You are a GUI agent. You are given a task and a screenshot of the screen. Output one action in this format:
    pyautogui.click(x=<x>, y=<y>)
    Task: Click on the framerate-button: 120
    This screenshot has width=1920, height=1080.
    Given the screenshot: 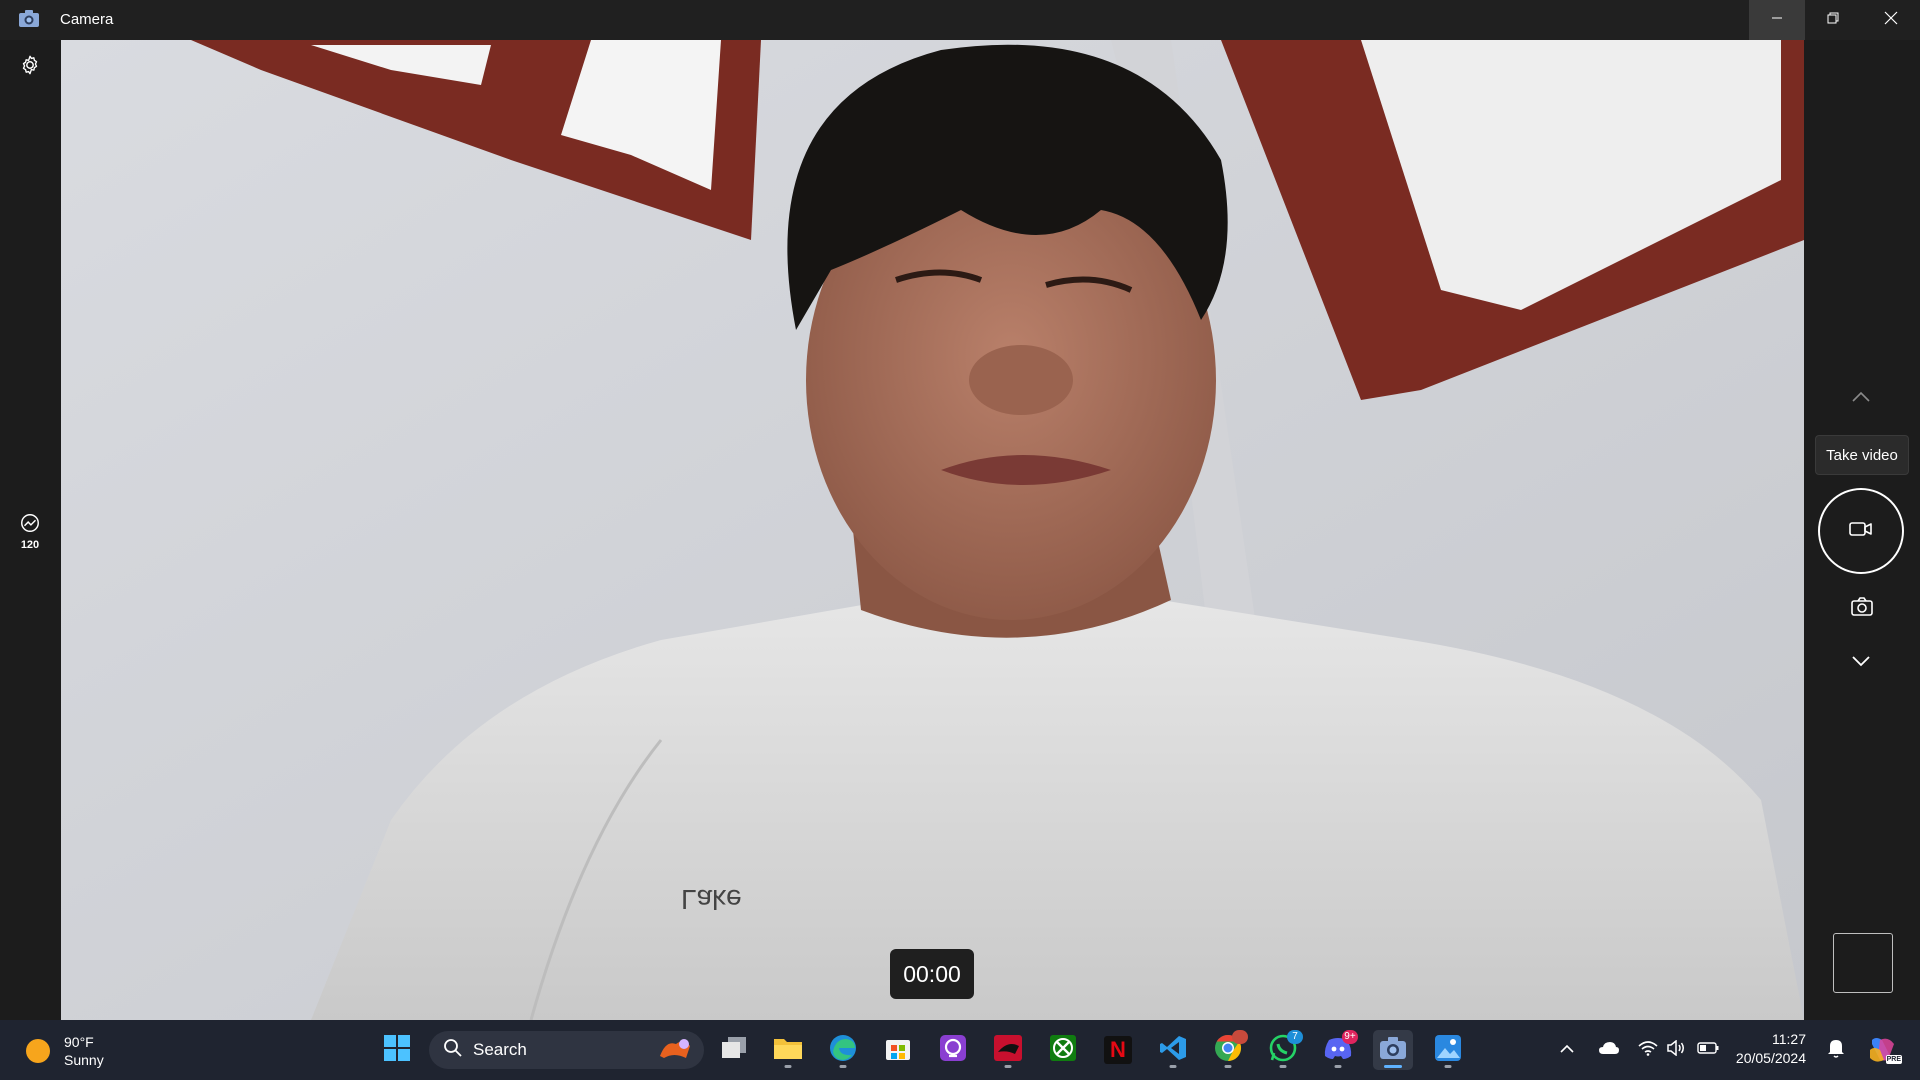 What is the action you would take?
    pyautogui.click(x=30, y=532)
    